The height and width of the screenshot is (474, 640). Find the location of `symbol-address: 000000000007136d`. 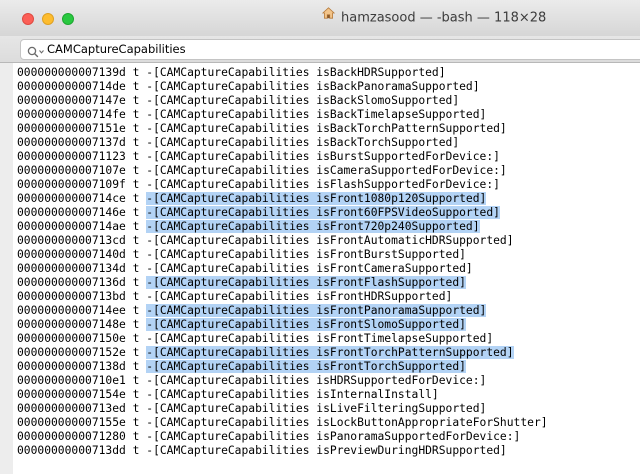

symbol-address: 000000000007136d is located at coordinates (71, 282).